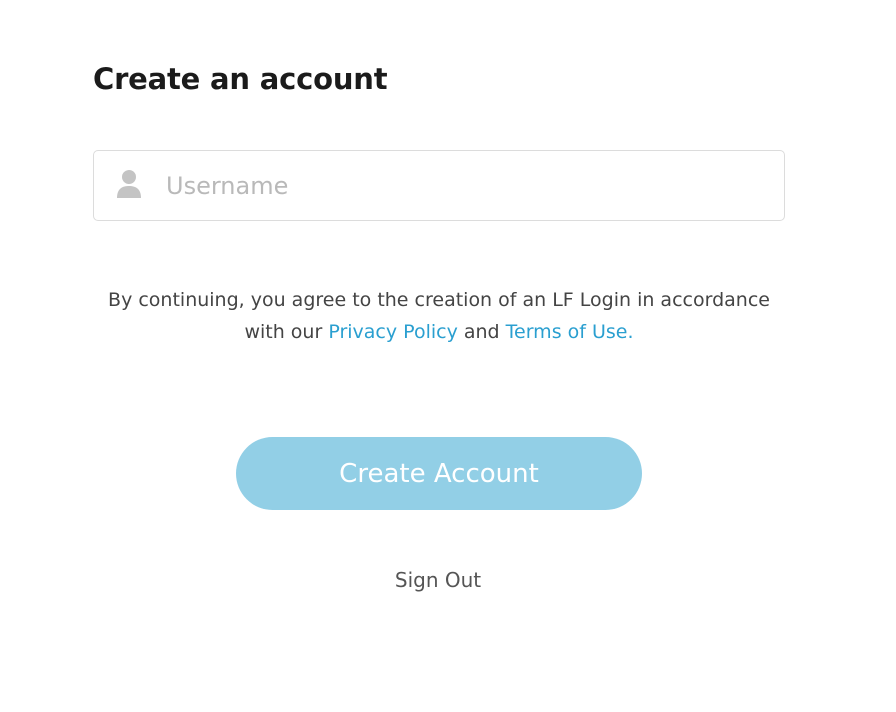  Describe the element at coordinates (439, 473) in the screenshot. I see `create-account-button: Create Account` at that location.